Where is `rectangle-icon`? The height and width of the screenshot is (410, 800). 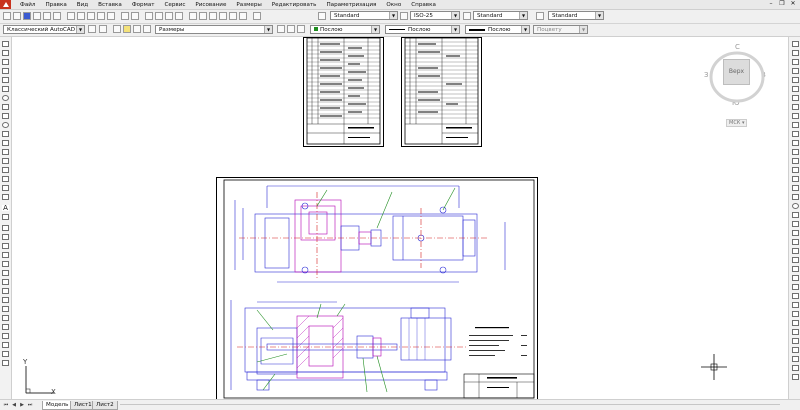
rectangle-icon is located at coordinates (5, 80).